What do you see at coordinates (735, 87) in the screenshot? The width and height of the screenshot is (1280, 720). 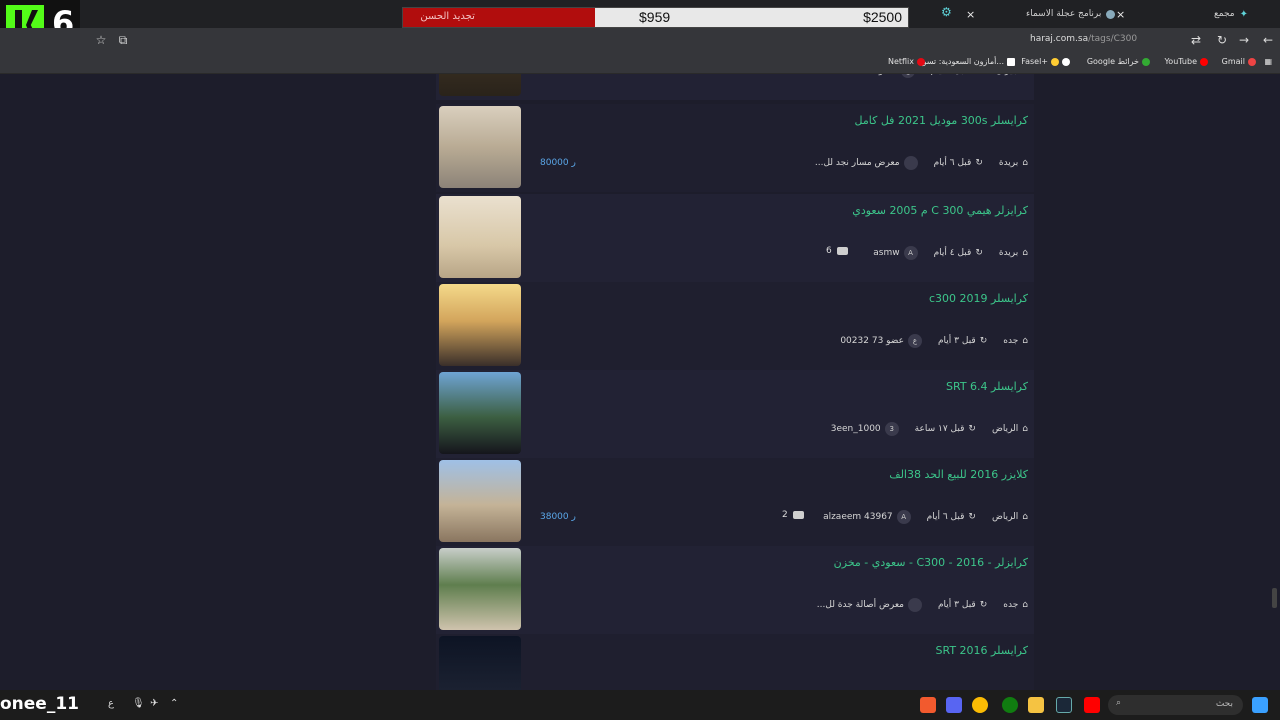 I see `listing-row: ⌂جيزان↻قبل ٣ أيامععضو 25 243981` at bounding box center [735, 87].